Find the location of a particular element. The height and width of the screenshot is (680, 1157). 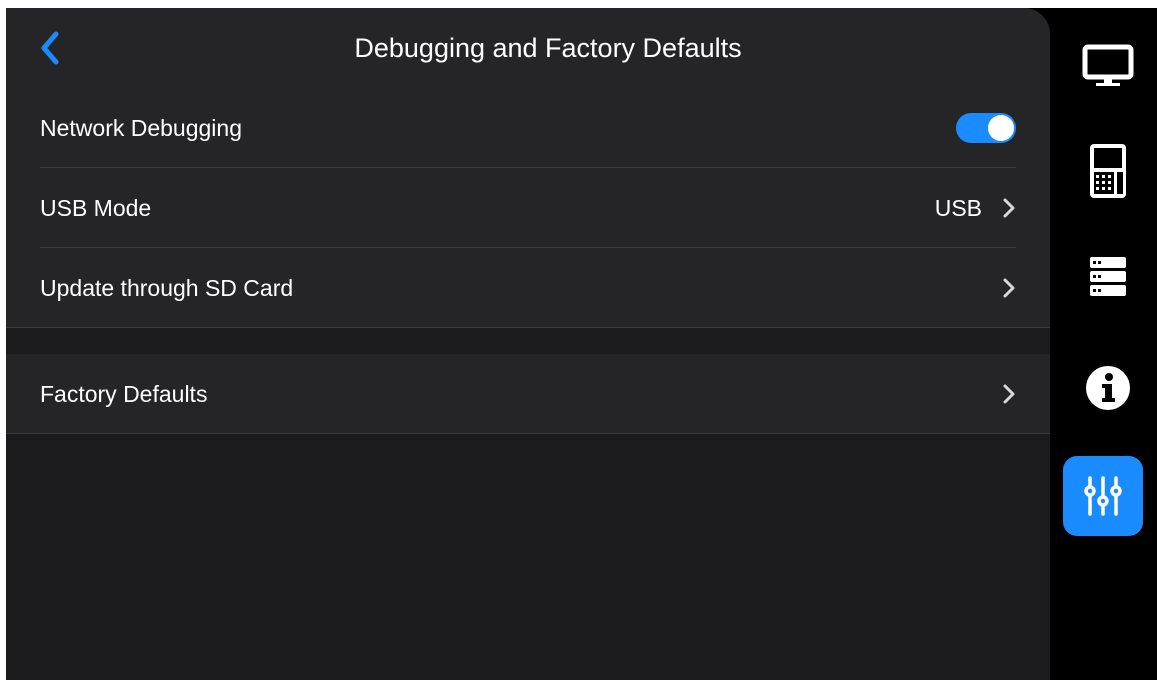

usb-mode-label: USB Mode is located at coordinates (96, 207).